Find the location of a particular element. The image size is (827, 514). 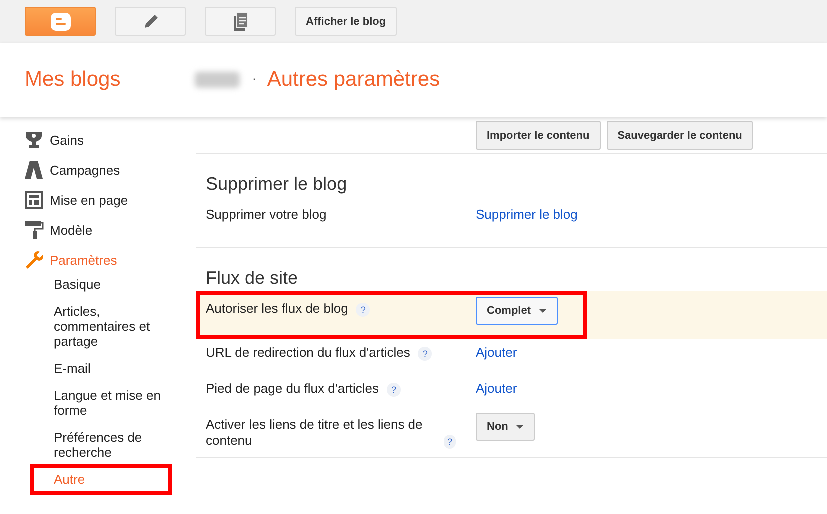

sidebar-subitem: Basique is located at coordinates (109, 284).